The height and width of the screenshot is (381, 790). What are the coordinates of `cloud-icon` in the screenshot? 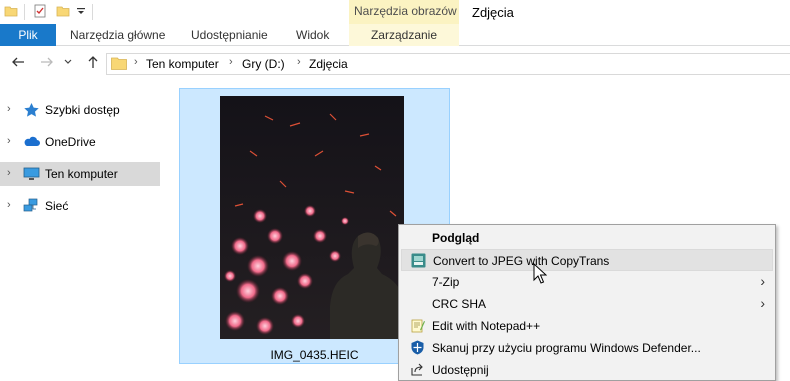 It's located at (32, 141).